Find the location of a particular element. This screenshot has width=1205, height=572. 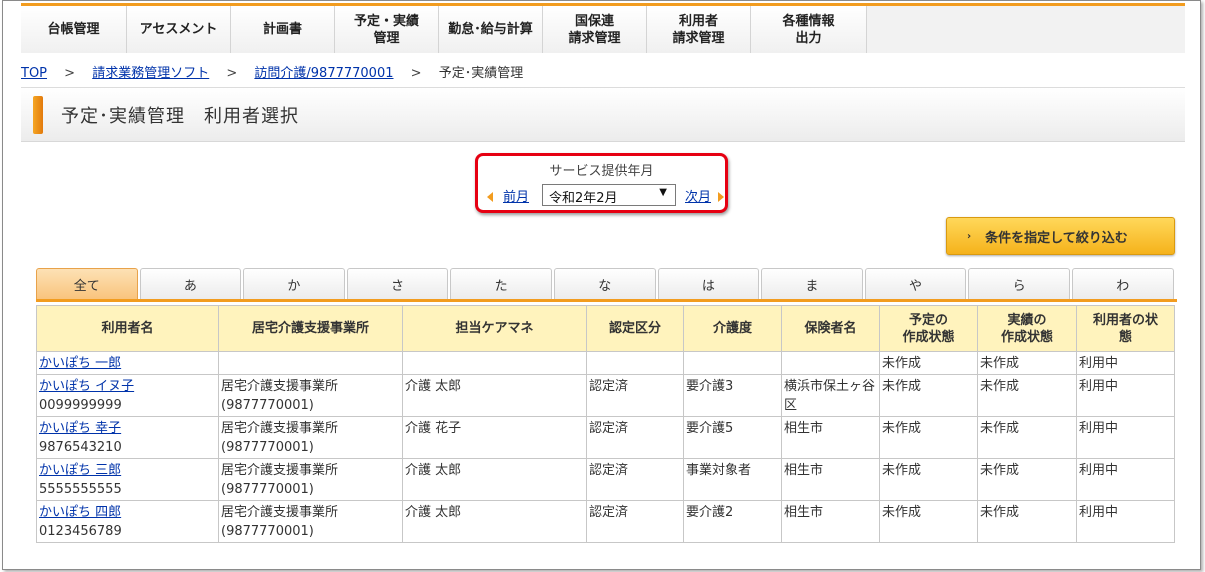

tab-6: は is located at coordinates (708, 283).